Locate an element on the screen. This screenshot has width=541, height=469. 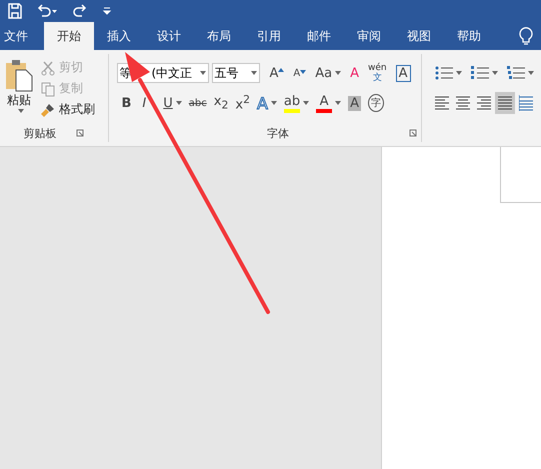
font-button: x$^{2}$ is located at coordinates (242, 103).